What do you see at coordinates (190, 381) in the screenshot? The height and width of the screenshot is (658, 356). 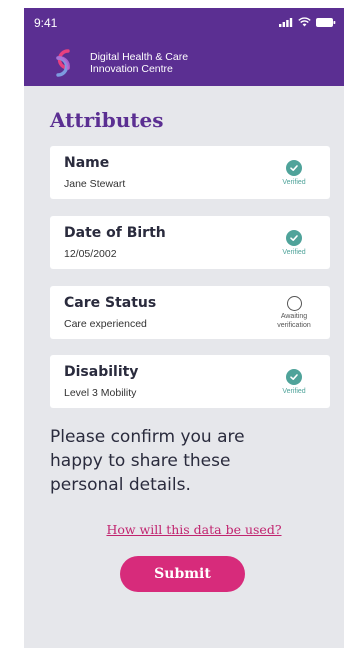 I see `attribute-card-disability: Disability Level 3 Mobility Verified` at bounding box center [190, 381].